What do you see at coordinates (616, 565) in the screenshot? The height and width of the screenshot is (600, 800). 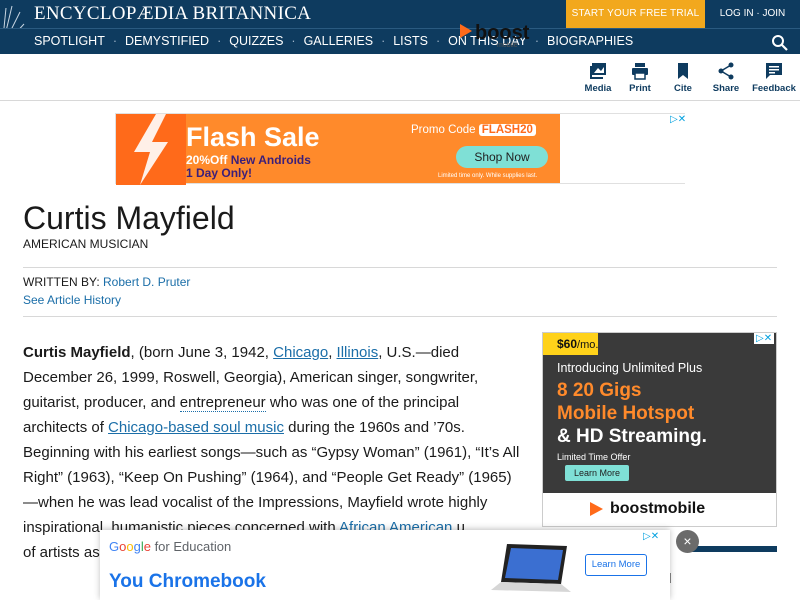 I see `bottom-ad-learn-more-button: Learn More` at bounding box center [616, 565].